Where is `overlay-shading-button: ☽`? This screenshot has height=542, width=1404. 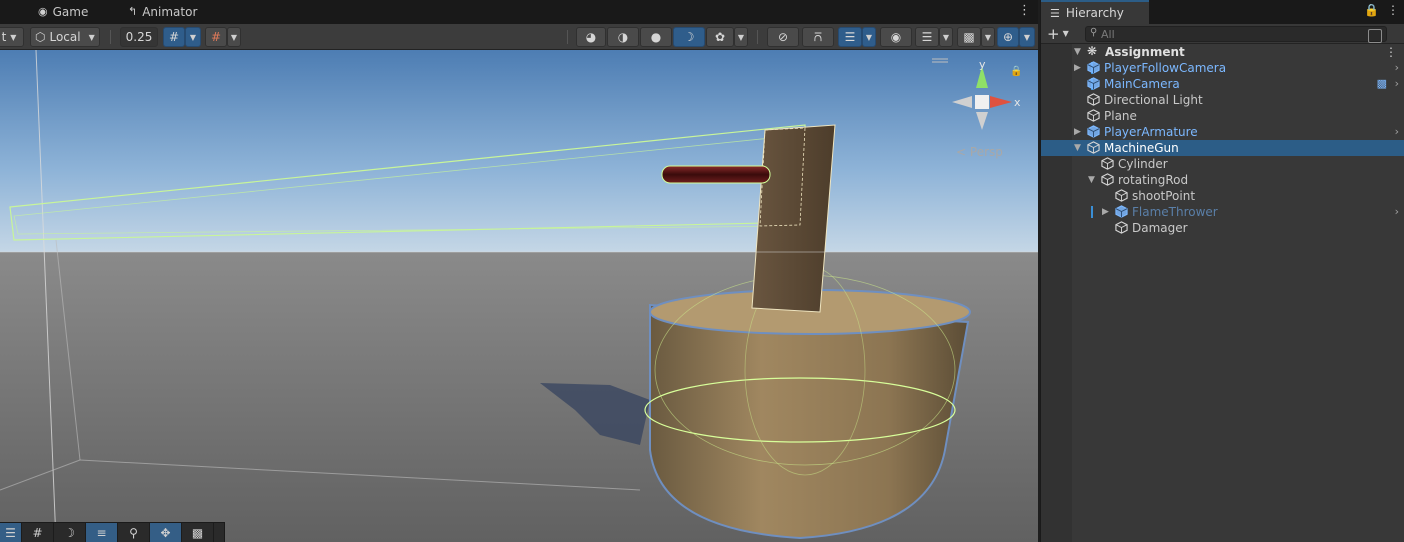
overlay-shading-button: ☽ is located at coordinates (70, 532).